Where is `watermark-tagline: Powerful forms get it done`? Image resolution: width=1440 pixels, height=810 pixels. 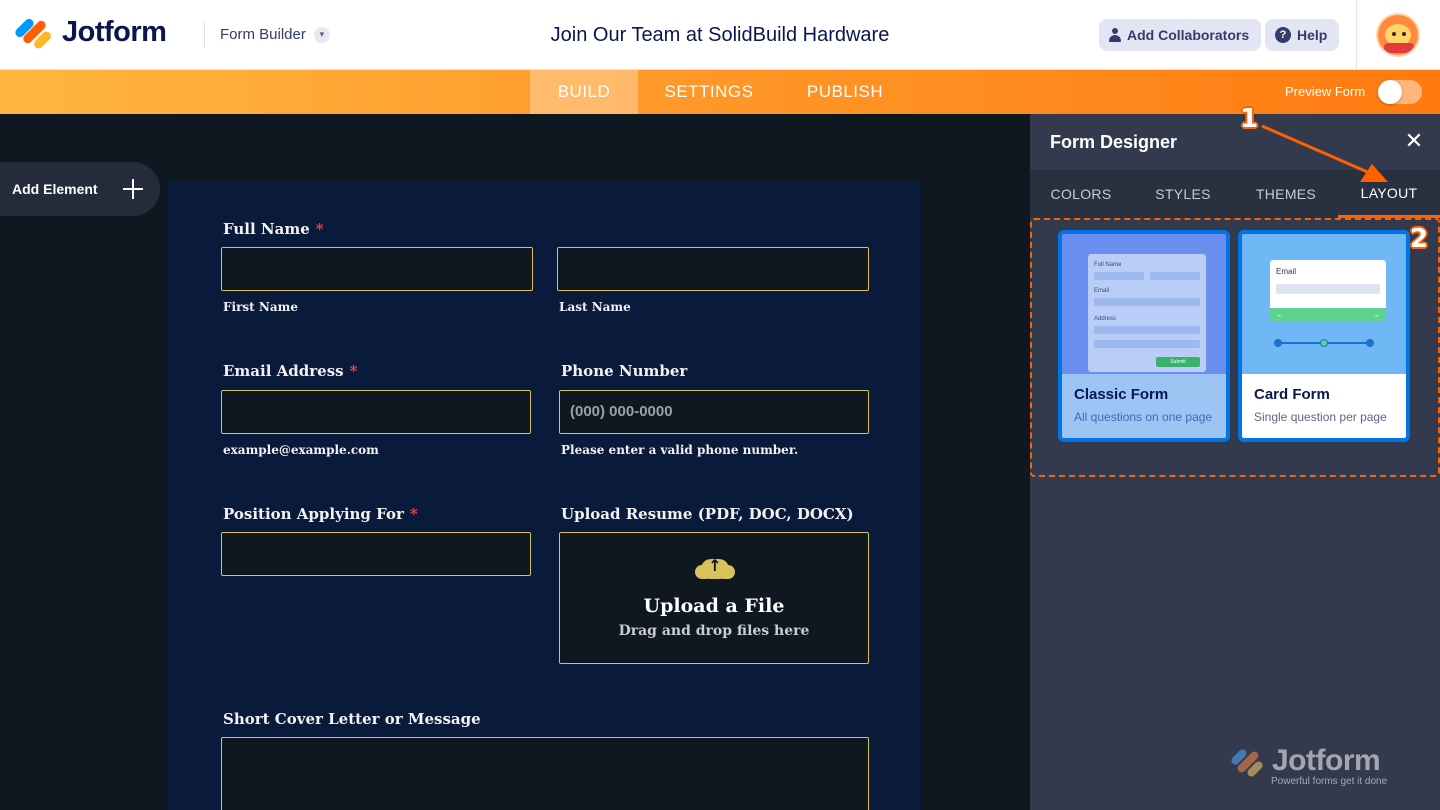
watermark-tagline: Powerful forms get it done is located at coordinates (1329, 781).